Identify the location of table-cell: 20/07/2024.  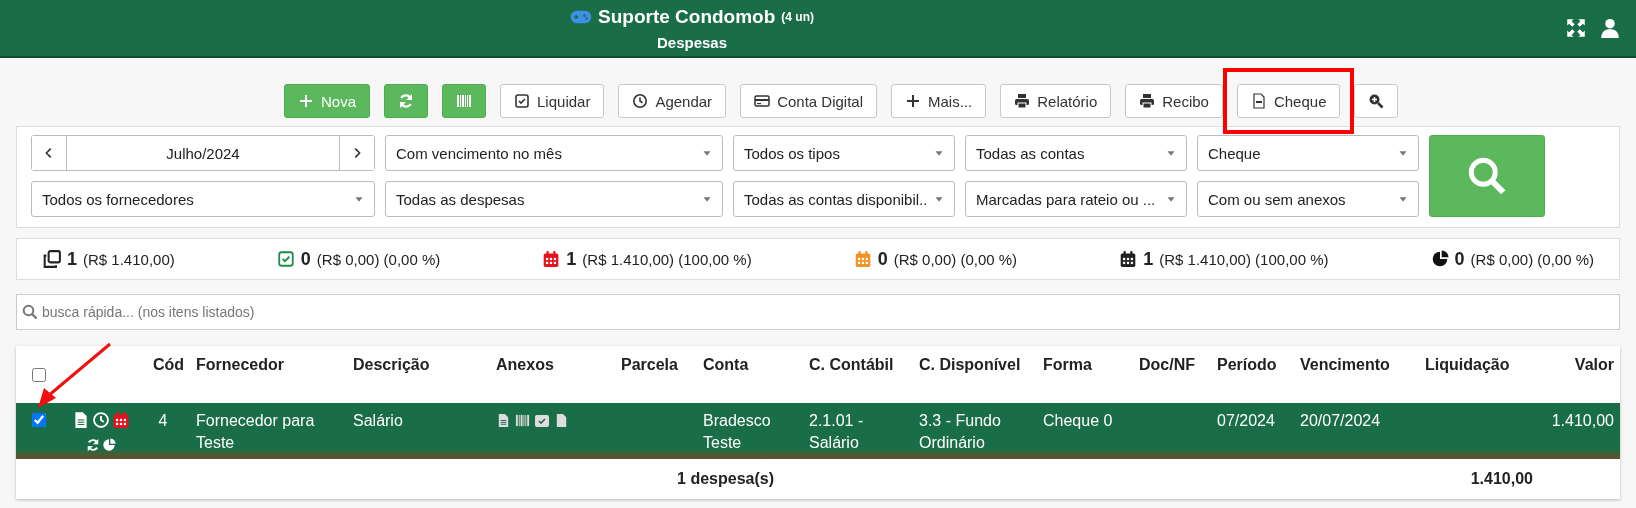
(1340, 420).